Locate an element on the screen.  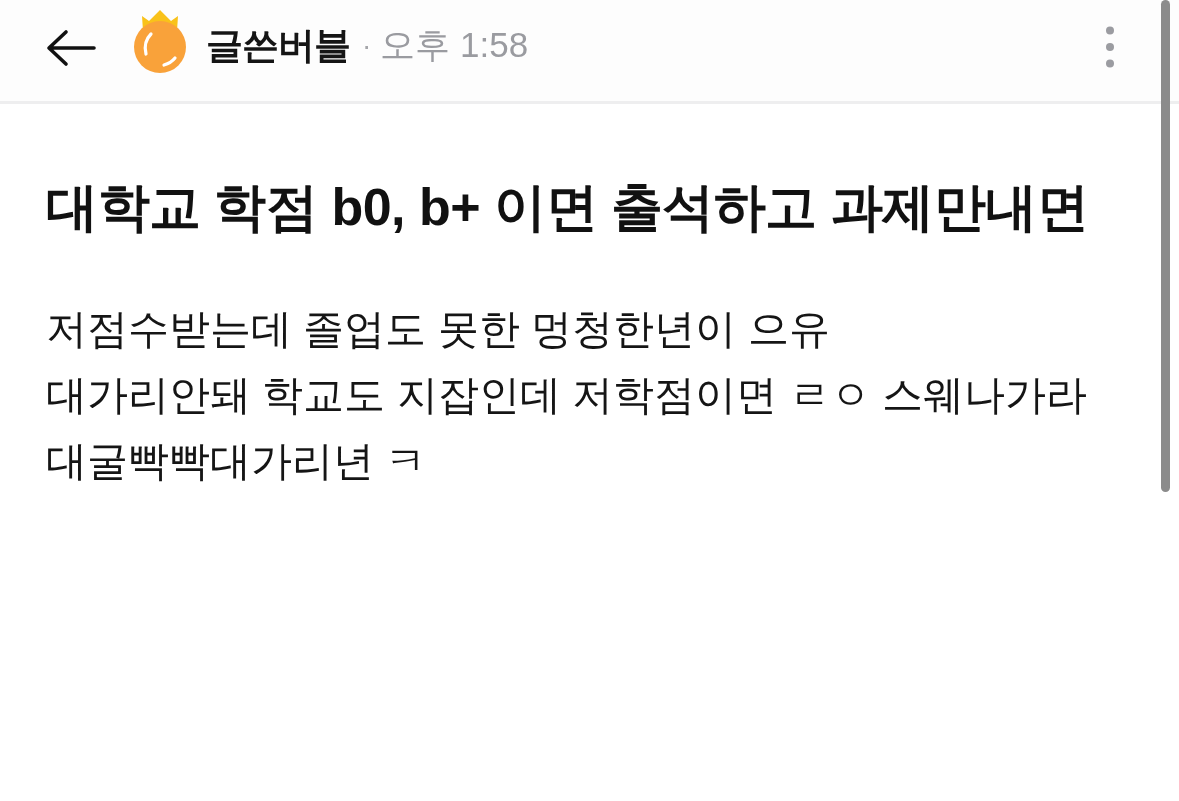
scrollbar-thumb is located at coordinates (1165, 246).